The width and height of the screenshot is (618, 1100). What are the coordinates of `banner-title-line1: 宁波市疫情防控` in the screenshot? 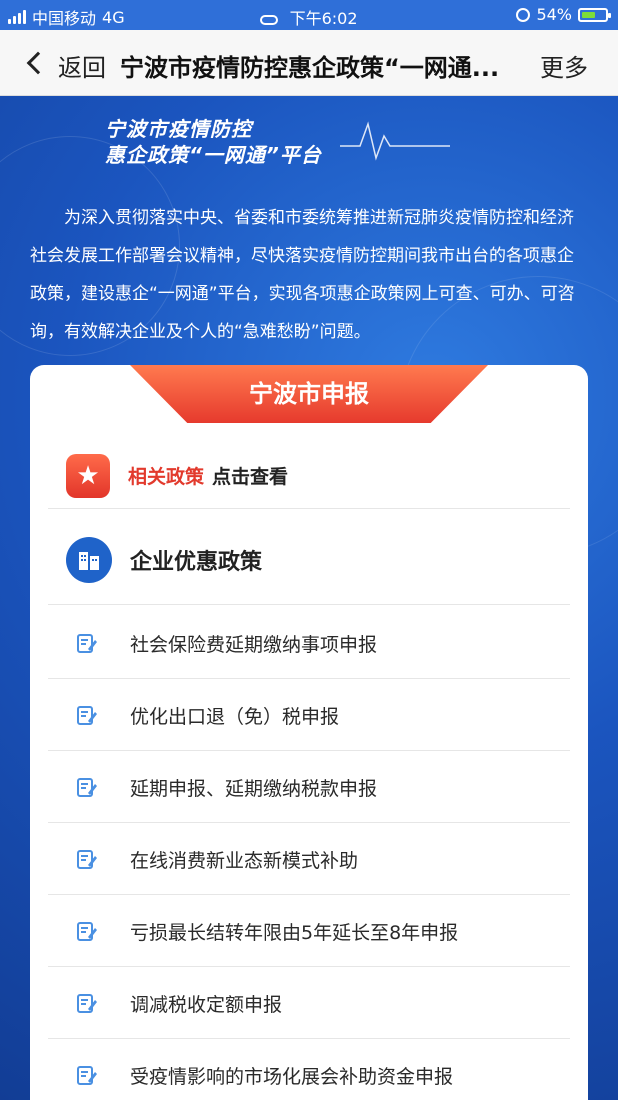 It's located at (178, 129).